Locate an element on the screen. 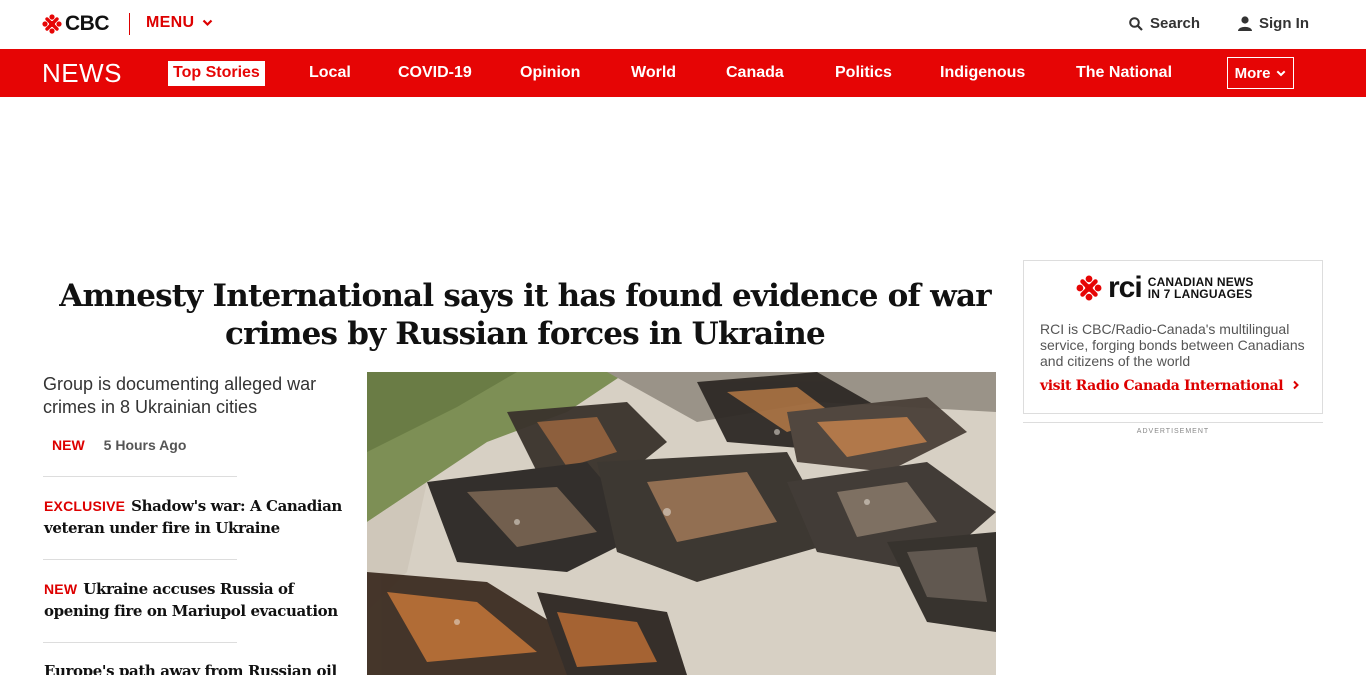 The width and height of the screenshot is (1366, 675). menu-label: MENU is located at coordinates (170, 22).